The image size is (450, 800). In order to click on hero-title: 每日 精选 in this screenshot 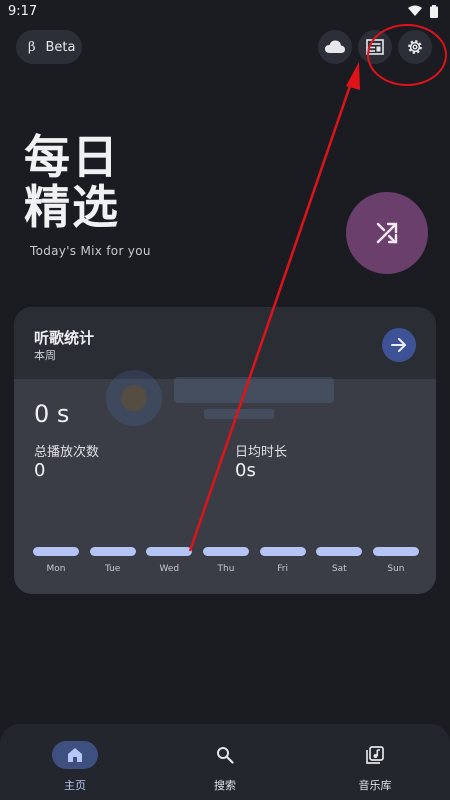, I will do `click(72, 182)`.